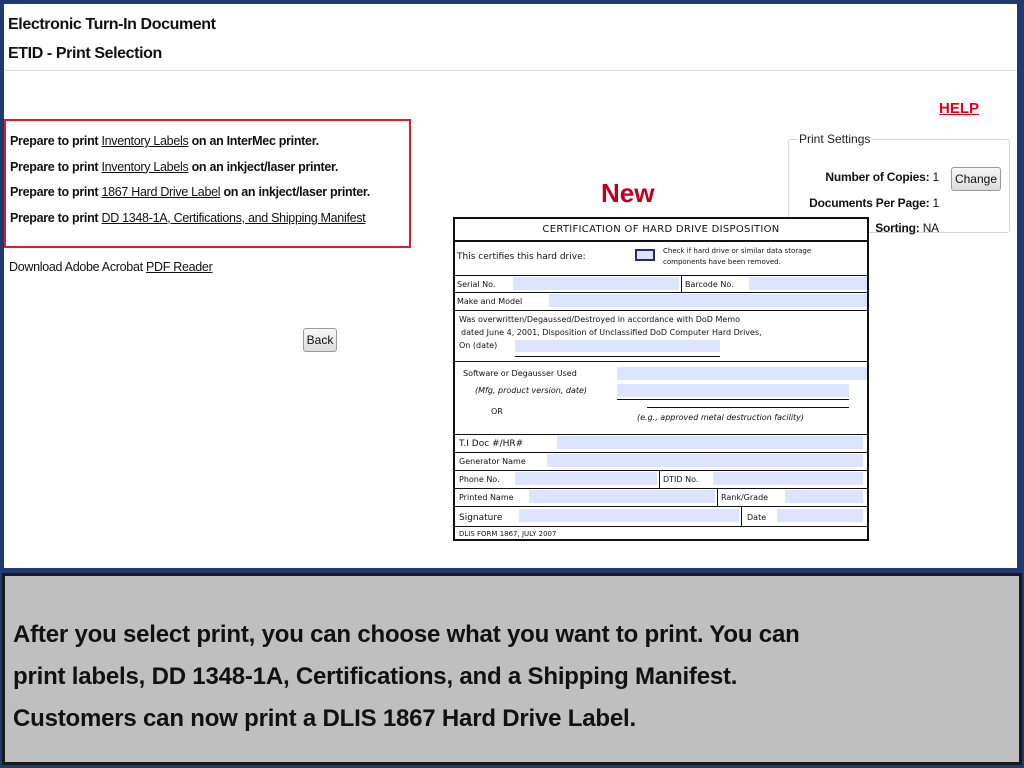 The height and width of the screenshot is (768, 1024). Describe the element at coordinates (479, 479) in the screenshot. I see `phone-label: Phone No.` at that location.